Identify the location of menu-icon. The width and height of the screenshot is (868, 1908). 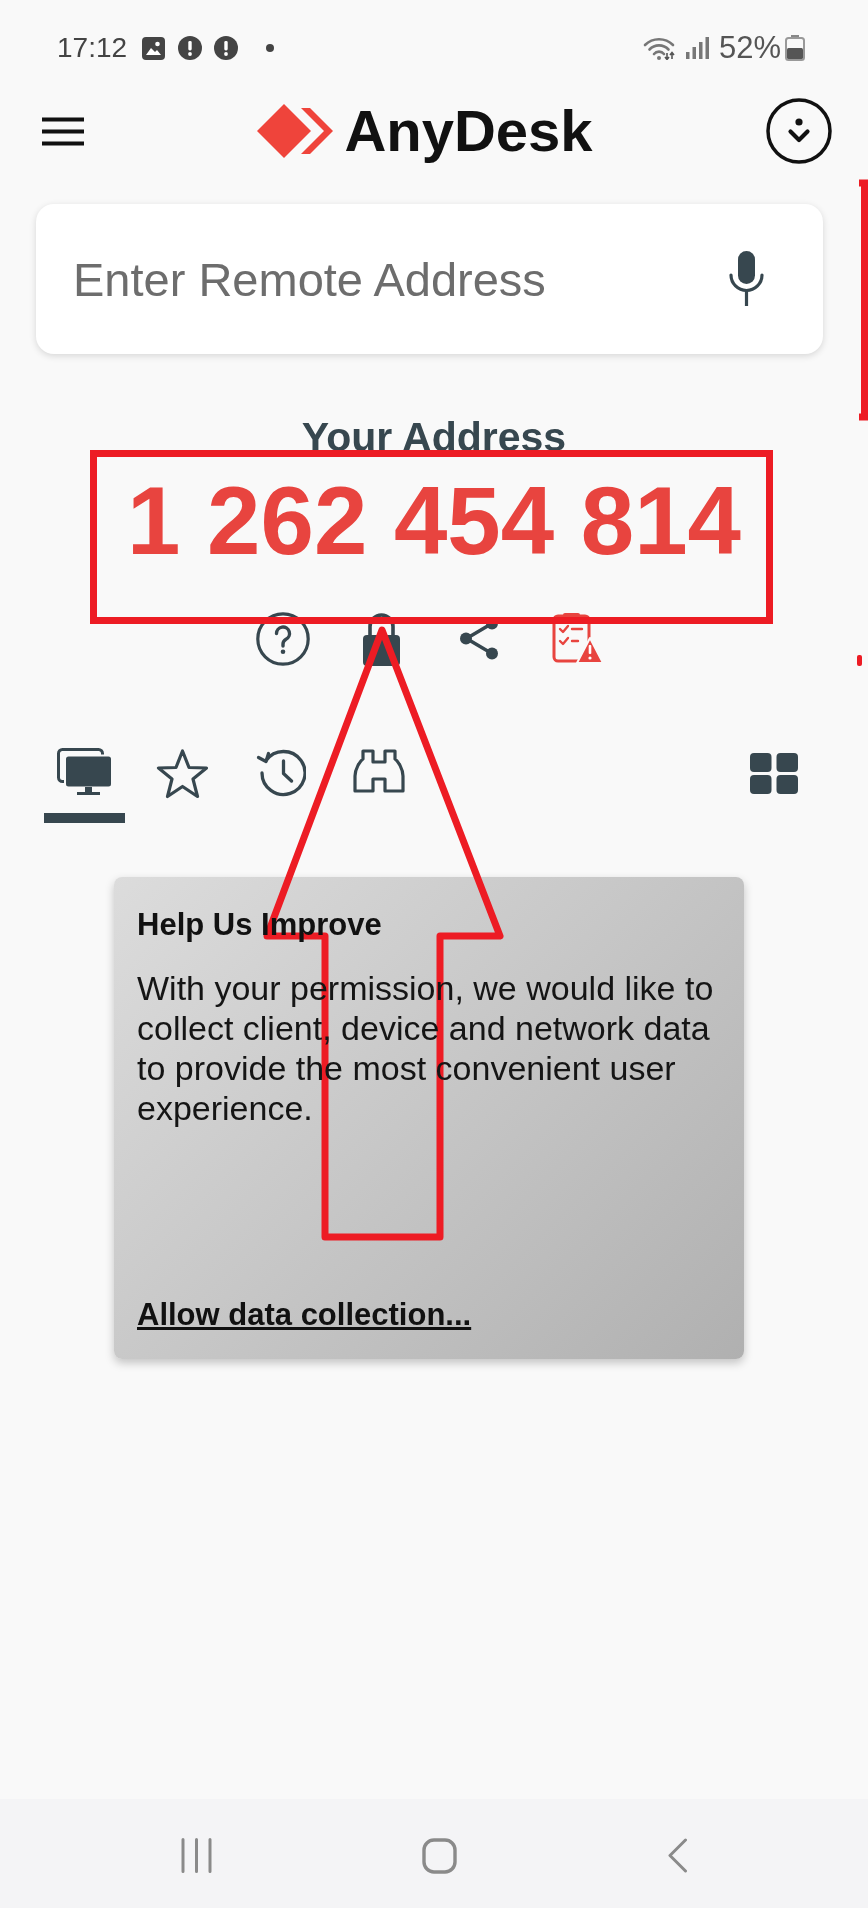
(63, 131).